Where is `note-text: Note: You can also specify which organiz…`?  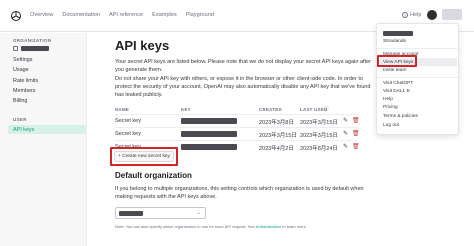 note-text: Note: You can also specify which organiz… is located at coordinates (185, 226).